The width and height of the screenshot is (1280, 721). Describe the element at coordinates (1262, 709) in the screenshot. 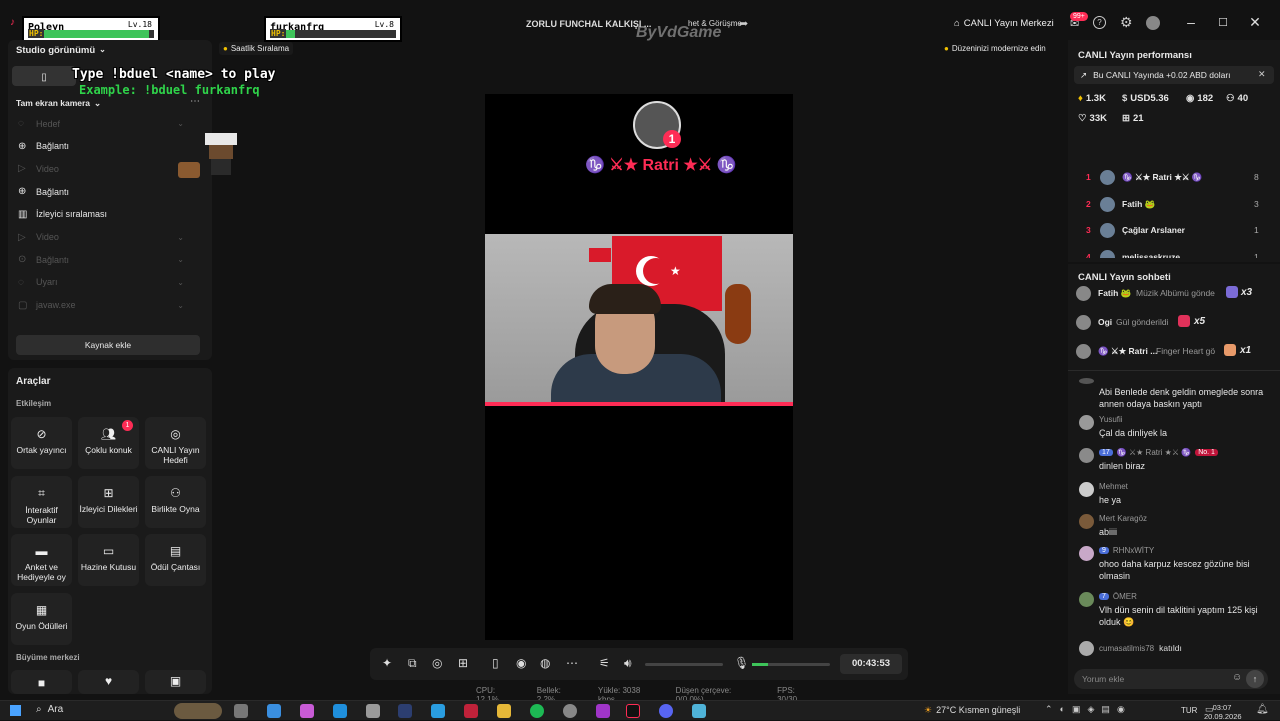

I see `bell-icon: 🔔︎` at that location.